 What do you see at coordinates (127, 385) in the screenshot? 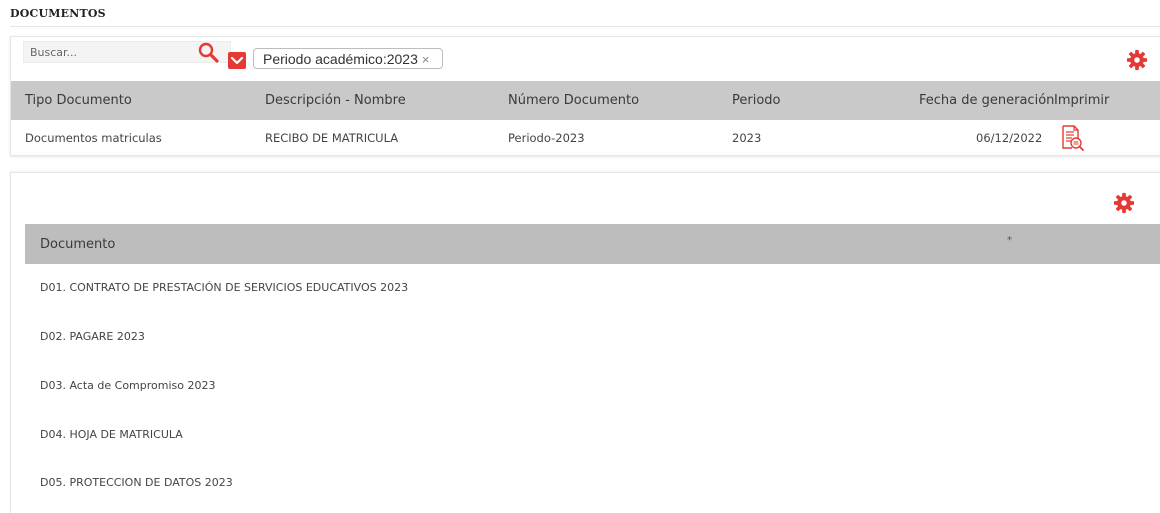
I see `list-item: D03. Acta de Compromiso 2023` at bounding box center [127, 385].